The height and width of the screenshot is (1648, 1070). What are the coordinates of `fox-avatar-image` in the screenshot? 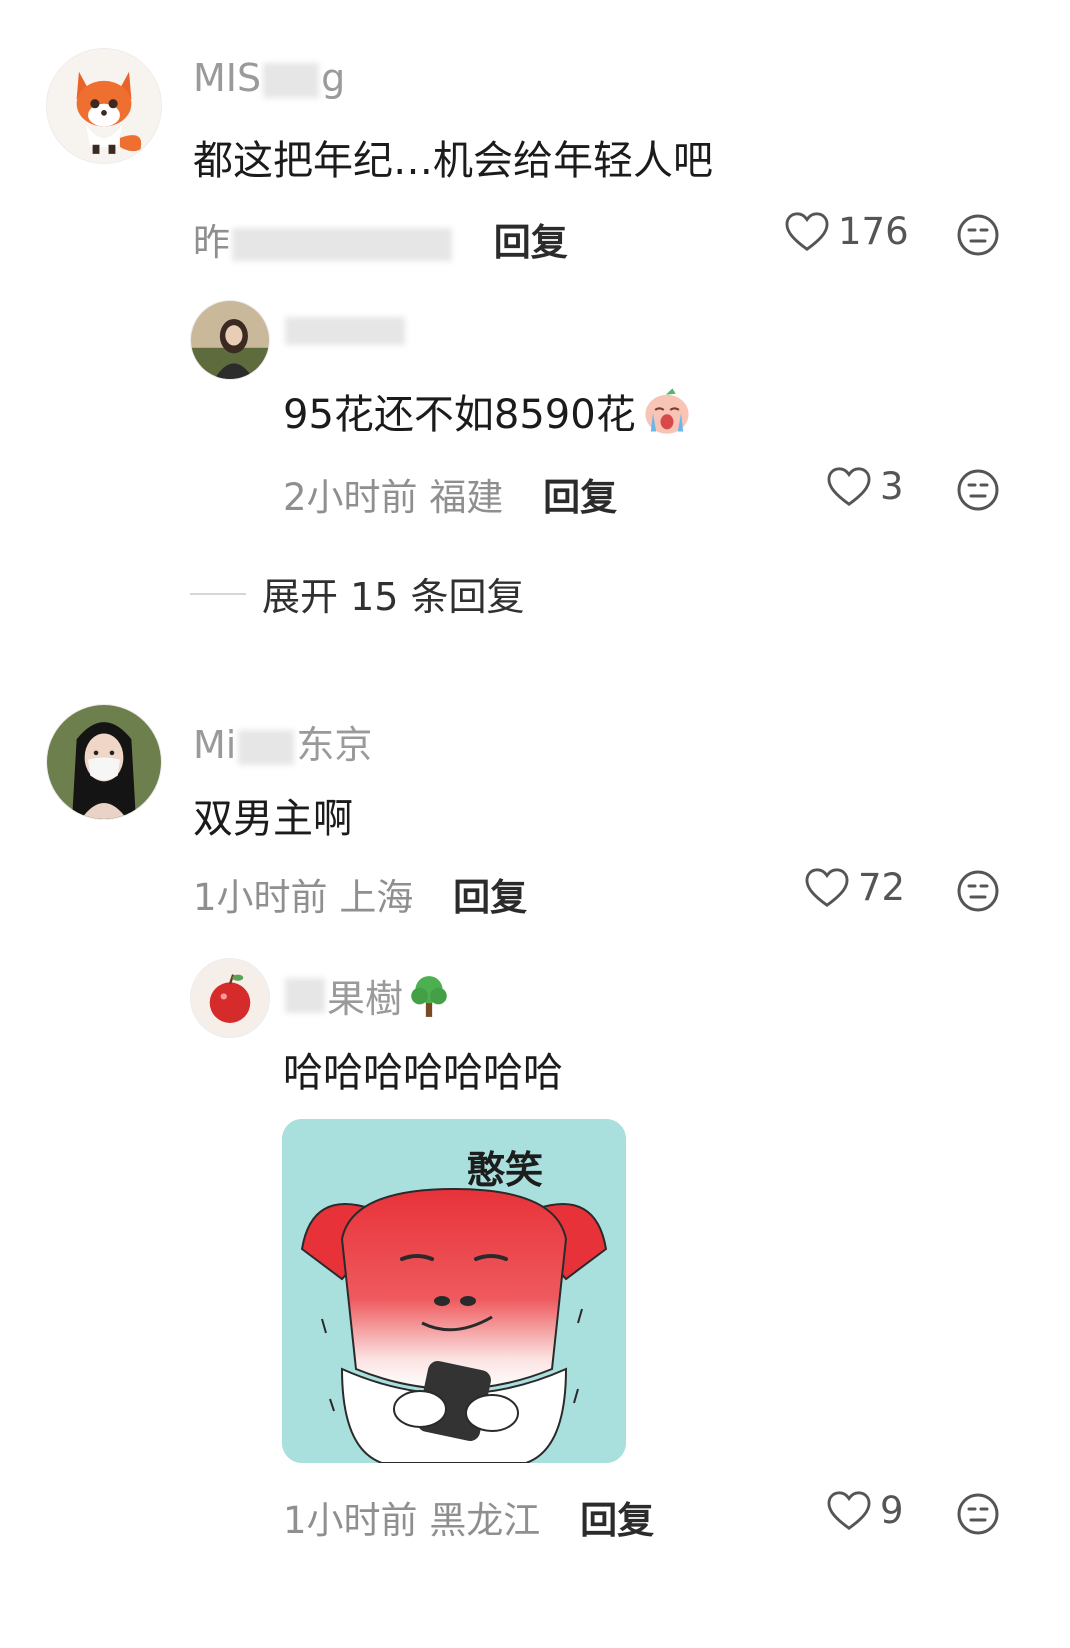 It's located at (104, 106).